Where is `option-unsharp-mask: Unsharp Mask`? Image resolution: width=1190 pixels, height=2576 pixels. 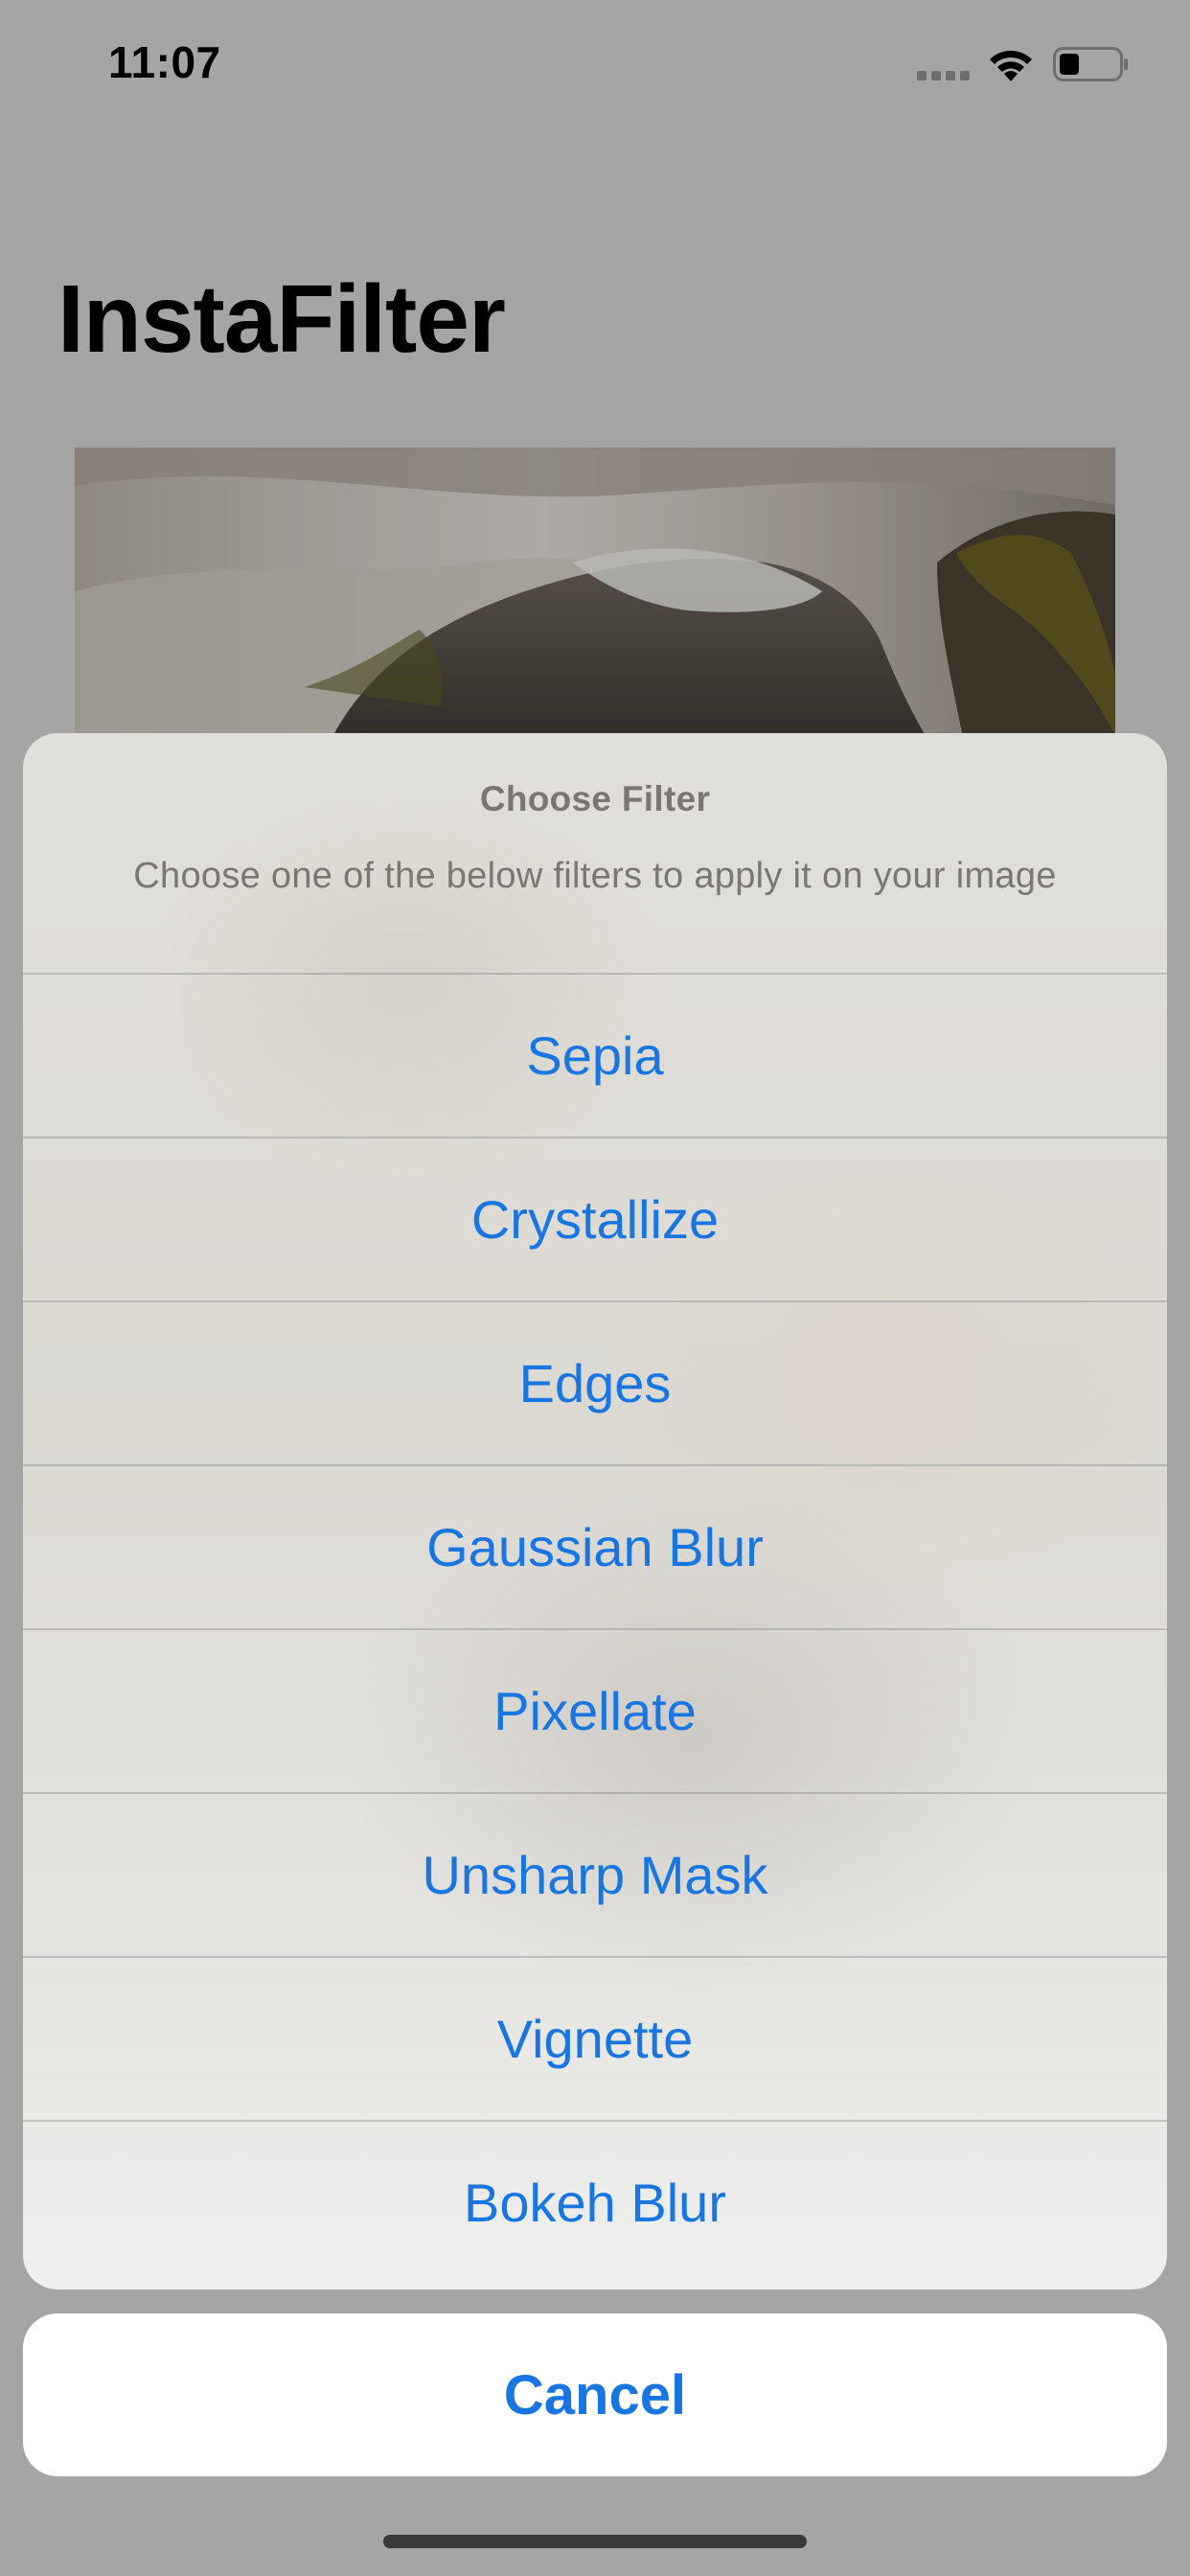
option-unsharp-mask: Unsharp Mask is located at coordinates (595, 1874).